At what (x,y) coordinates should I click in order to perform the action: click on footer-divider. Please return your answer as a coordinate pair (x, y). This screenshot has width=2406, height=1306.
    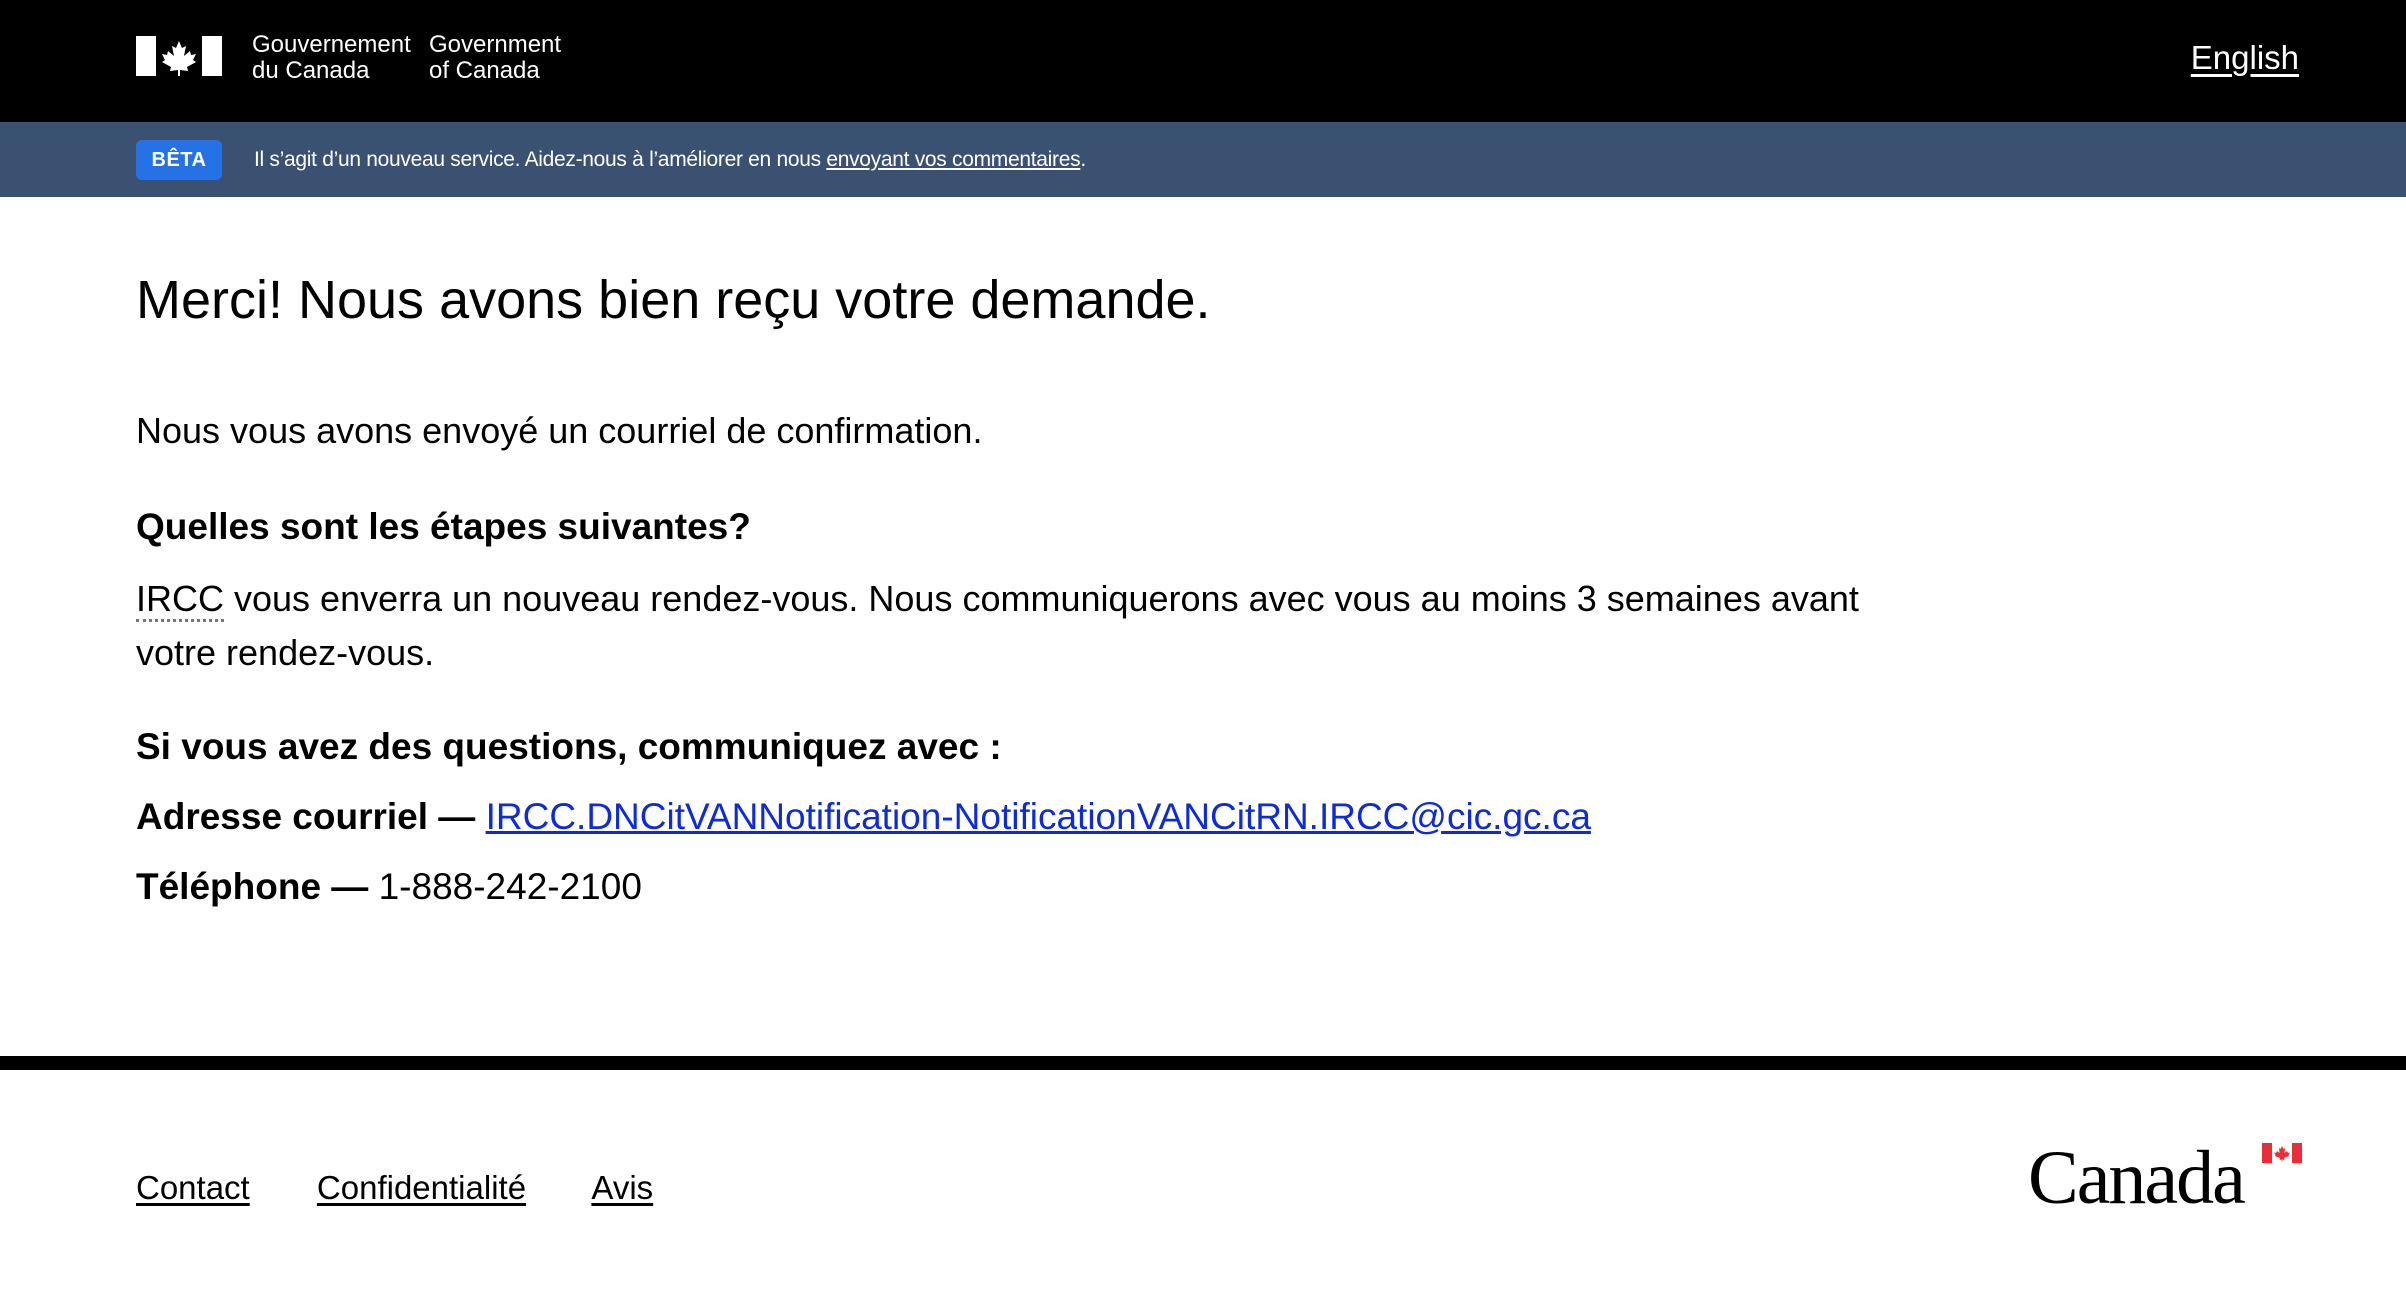
    Looking at the image, I should click on (1203, 1063).